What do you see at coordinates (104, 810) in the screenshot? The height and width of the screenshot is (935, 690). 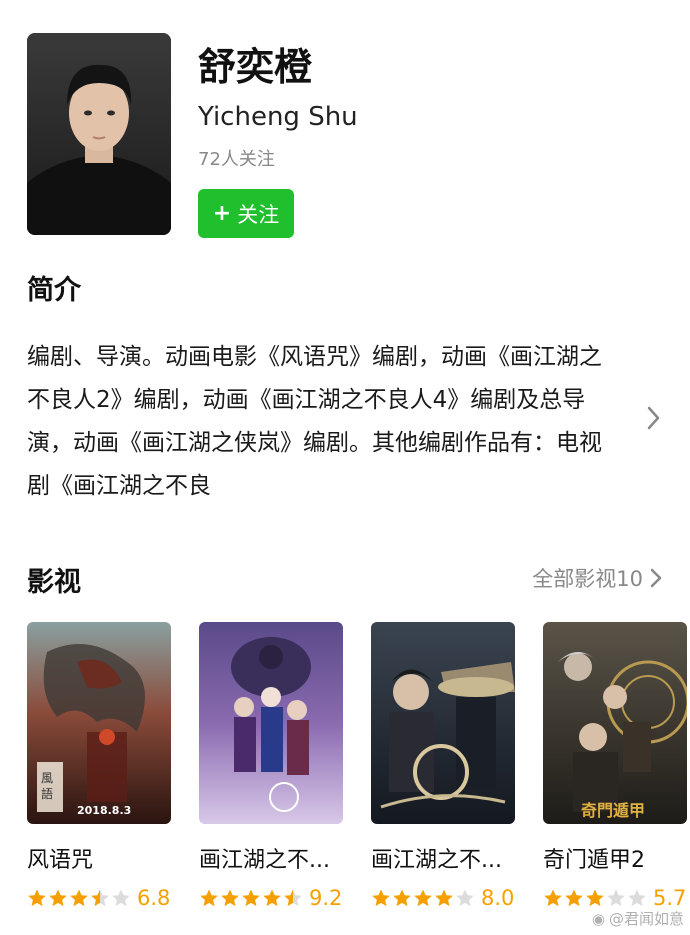 I see `poster-date: 2018.8.3` at bounding box center [104, 810].